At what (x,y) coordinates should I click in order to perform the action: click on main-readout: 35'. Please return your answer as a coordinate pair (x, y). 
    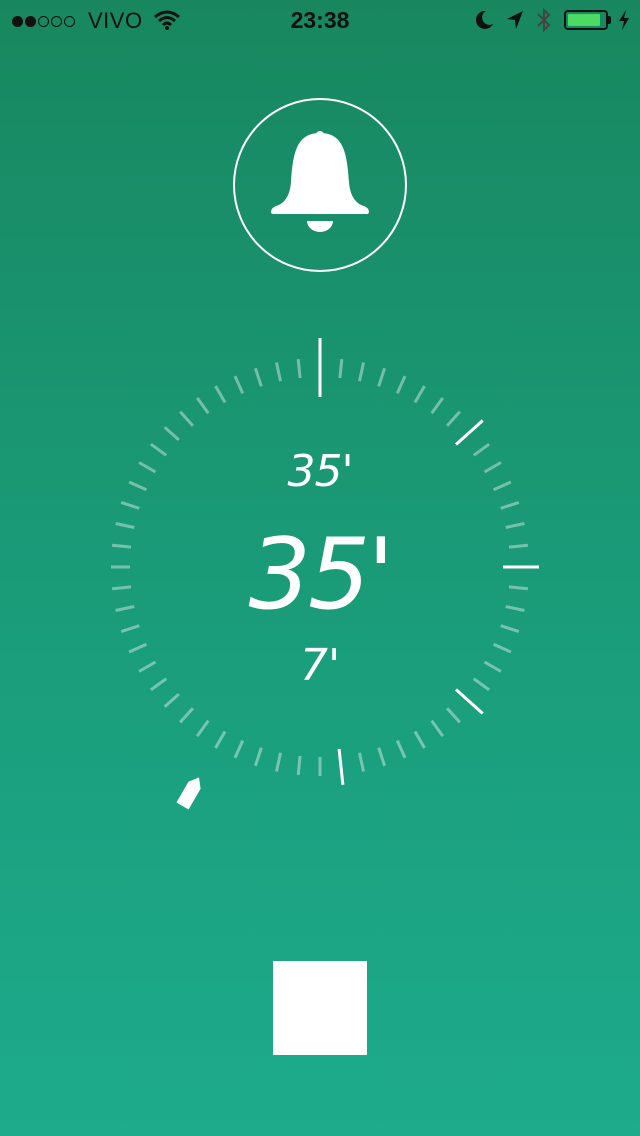
    Looking at the image, I should click on (321, 575).